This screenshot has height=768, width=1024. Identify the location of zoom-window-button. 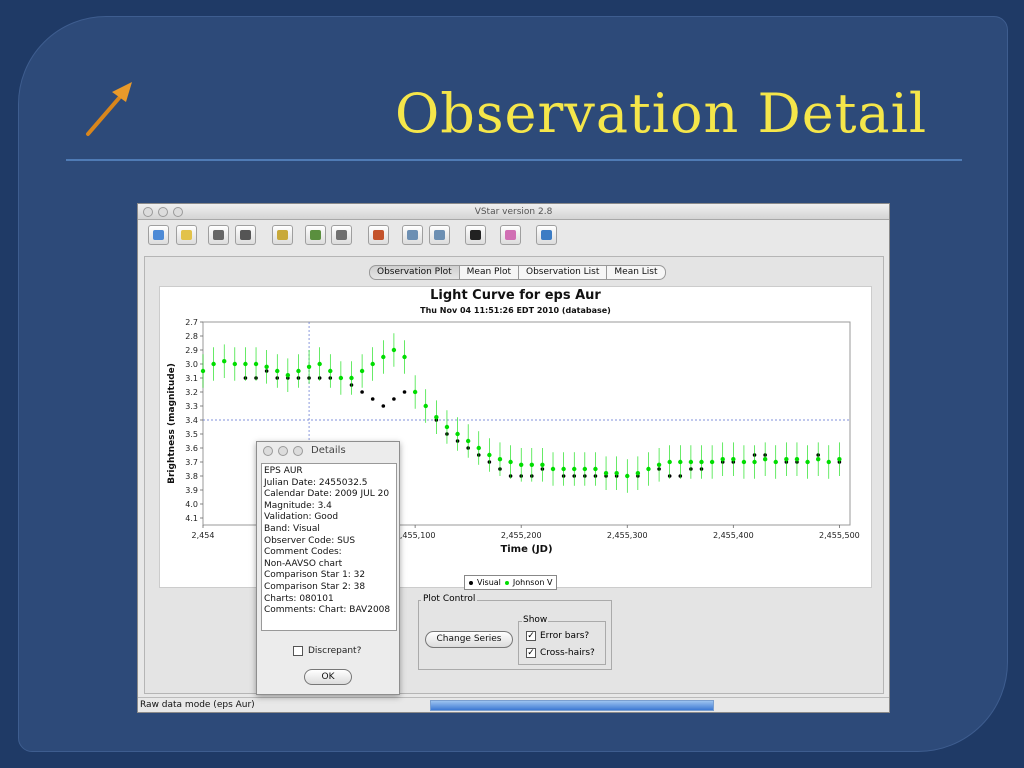
(178, 212).